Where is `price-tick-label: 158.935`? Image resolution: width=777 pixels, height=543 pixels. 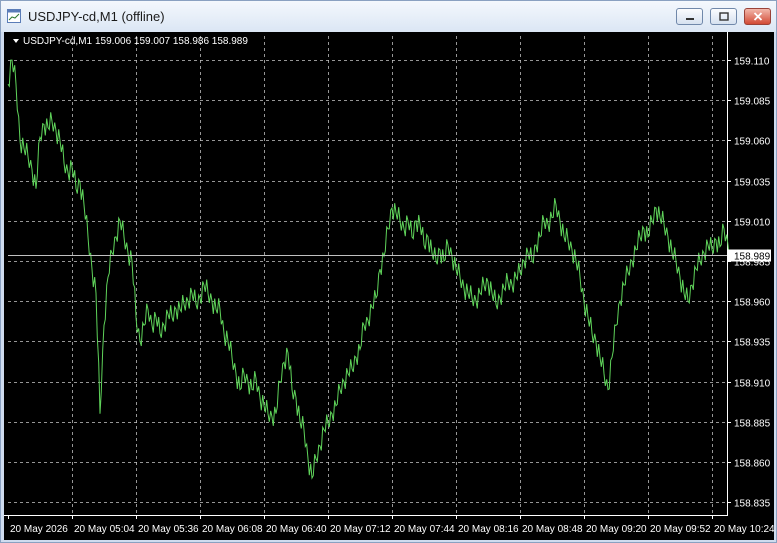 price-tick-label: 158.935 is located at coordinates (752, 343).